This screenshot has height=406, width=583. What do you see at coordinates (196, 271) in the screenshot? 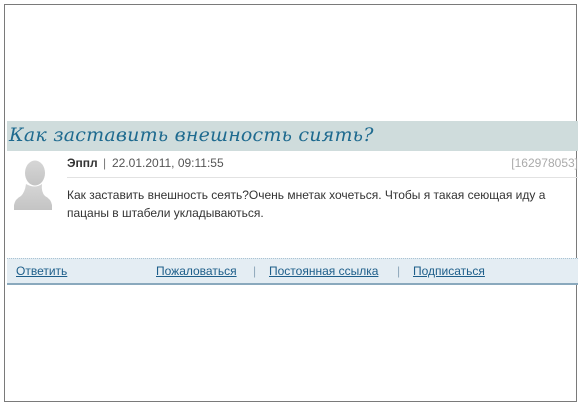
I see `complain-link: Пожаловаться` at bounding box center [196, 271].